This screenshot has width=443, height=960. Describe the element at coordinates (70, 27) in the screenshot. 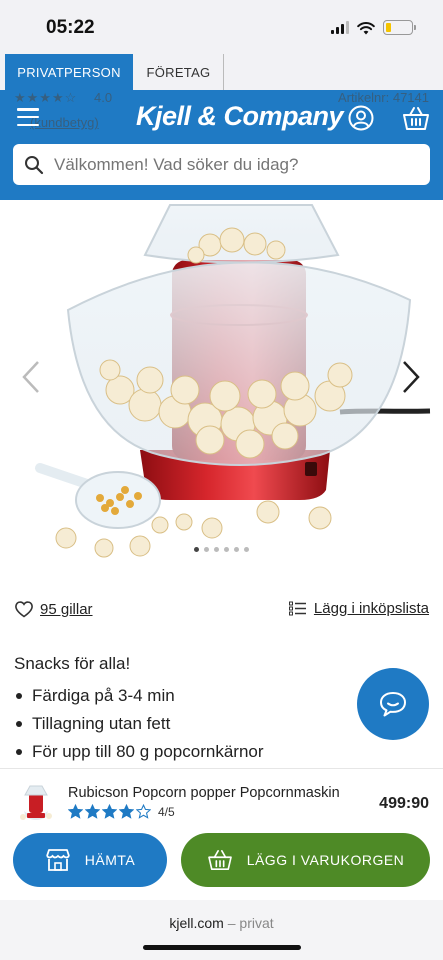

I see `status-time: 05:22` at that location.